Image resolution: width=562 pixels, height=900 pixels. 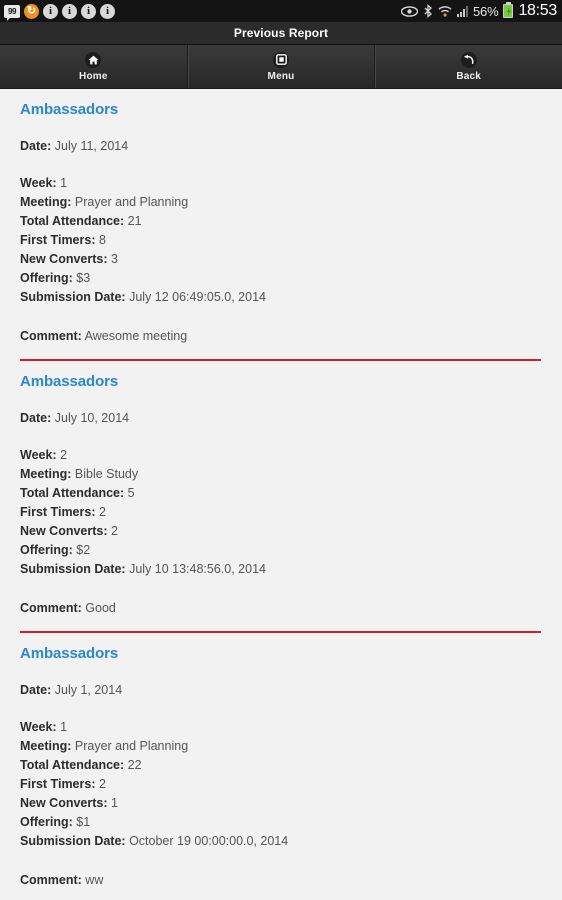 What do you see at coordinates (197, 297) in the screenshot?
I see `submission-date-value: July 12 06:49:05.0, 2014` at bounding box center [197, 297].